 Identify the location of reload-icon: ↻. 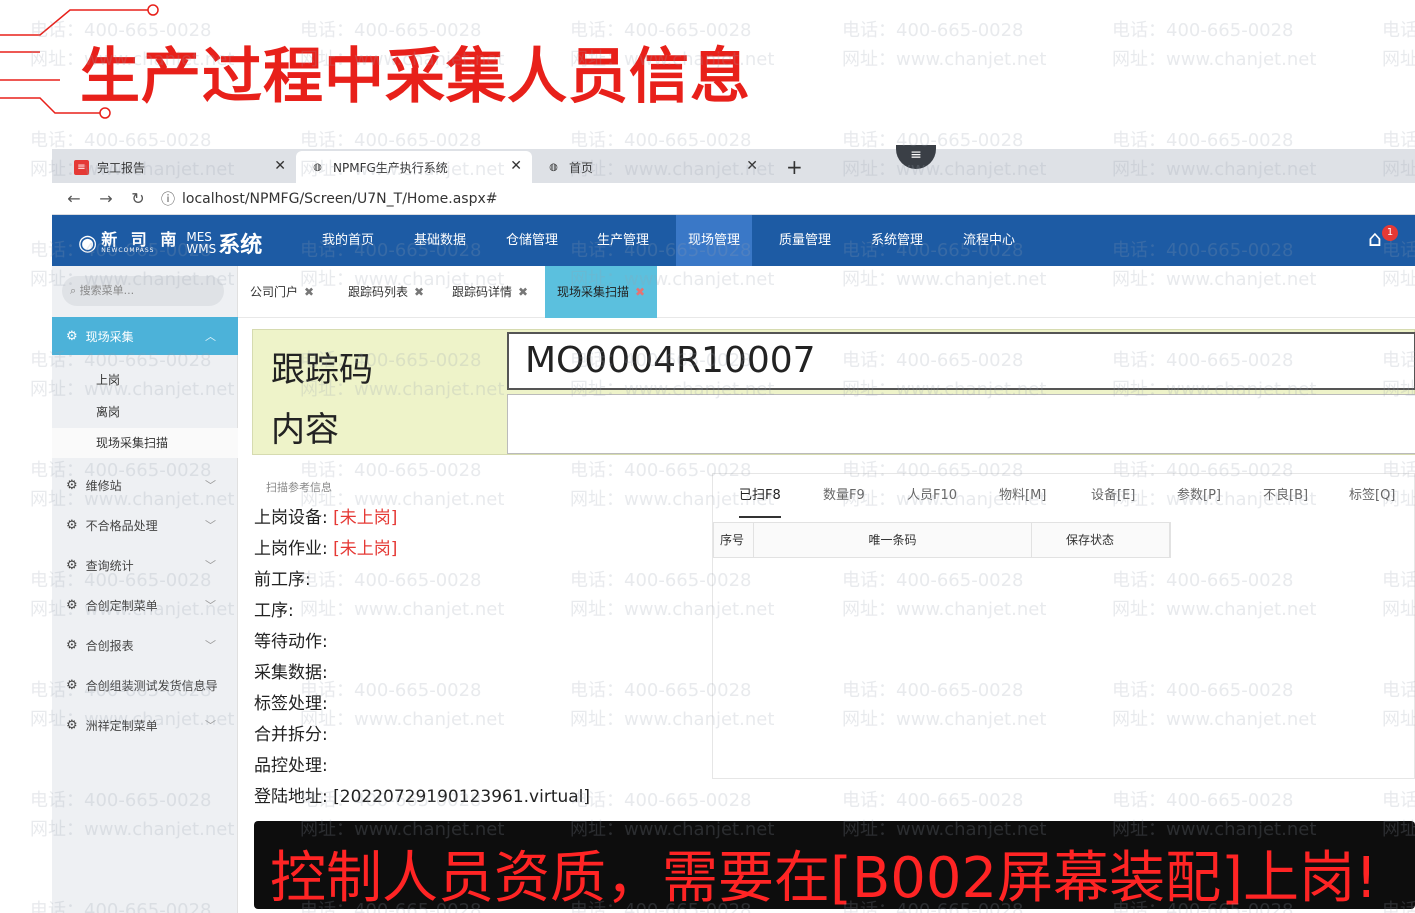
(138, 198).